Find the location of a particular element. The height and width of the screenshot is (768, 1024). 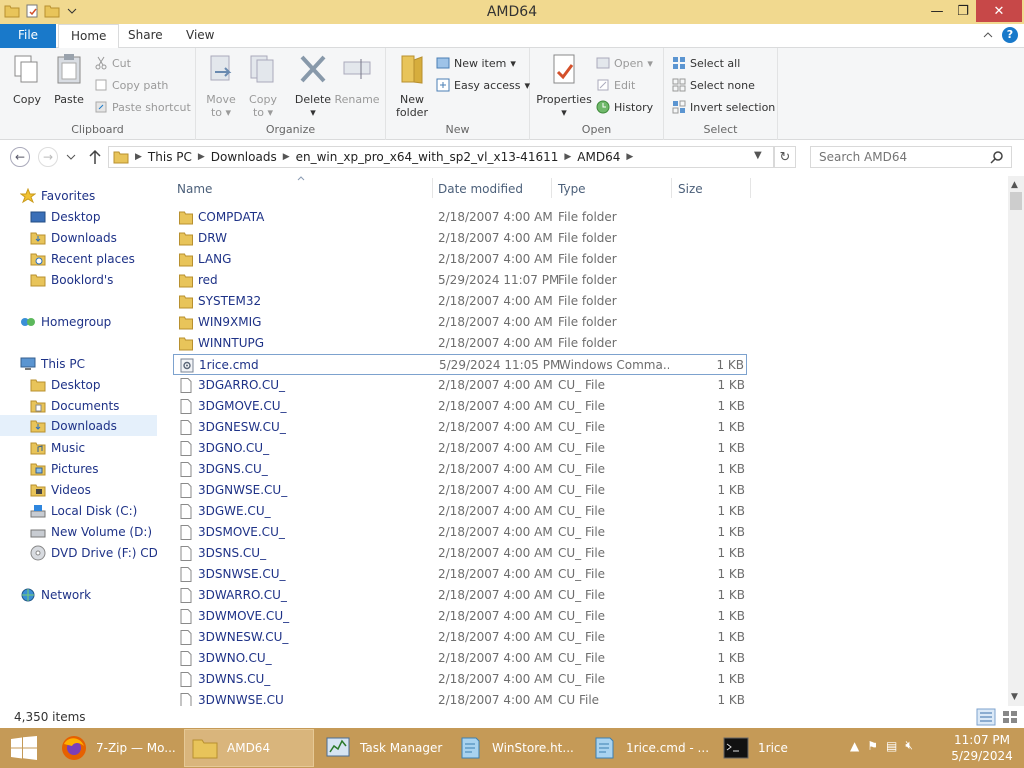

clock: 11:07 PM 5/29/2024 is located at coordinates (982, 748).